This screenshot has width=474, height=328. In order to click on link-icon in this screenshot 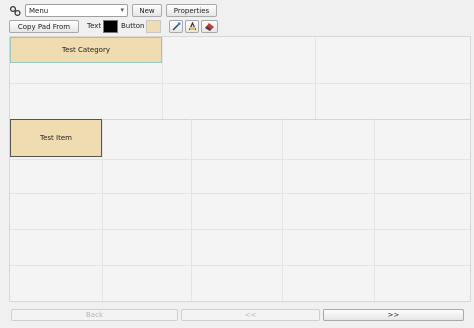, I will do `click(15, 11)`.